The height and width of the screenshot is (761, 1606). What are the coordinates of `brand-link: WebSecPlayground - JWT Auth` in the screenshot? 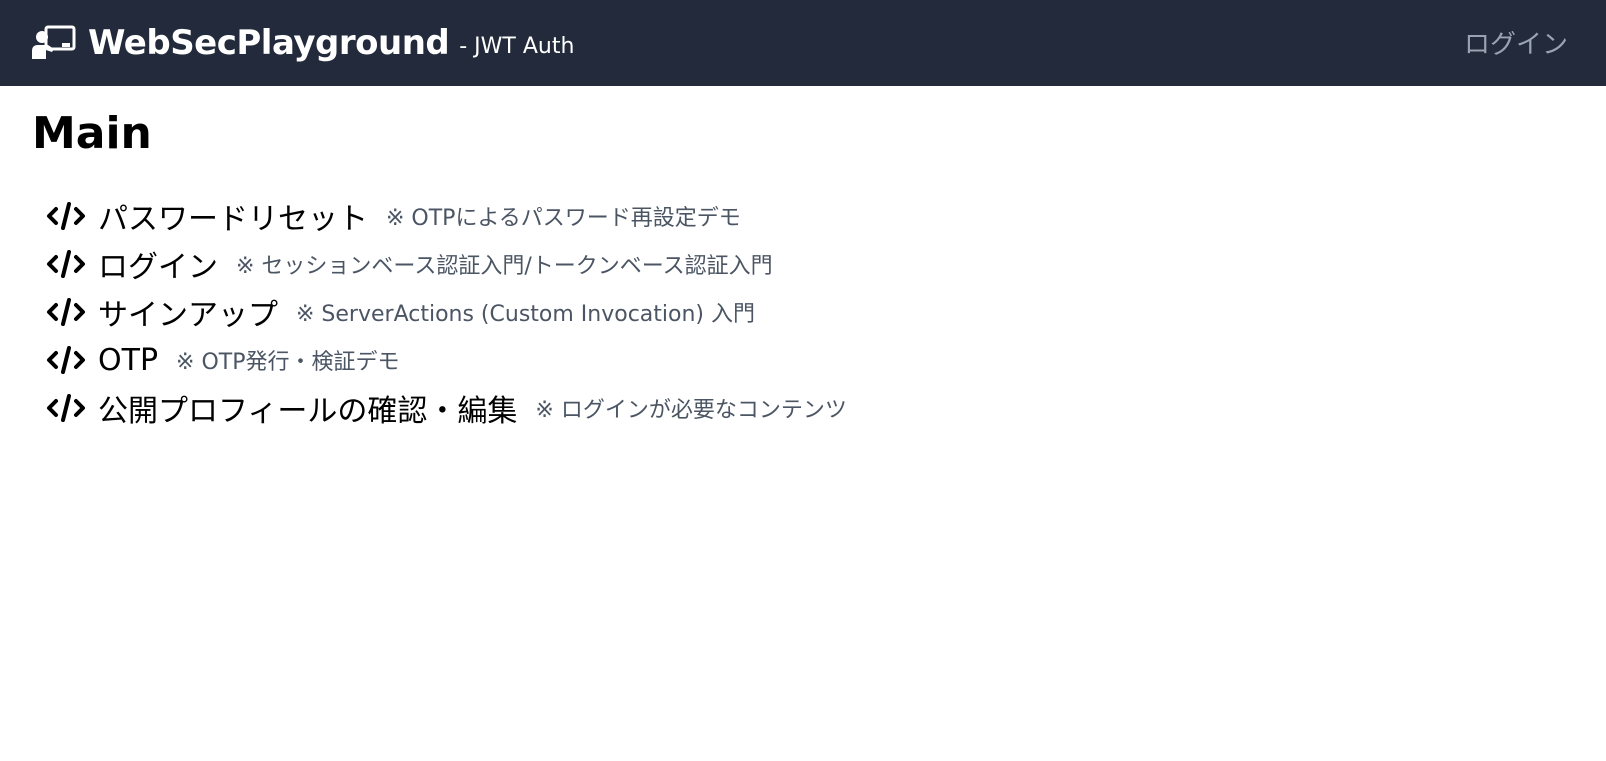 It's located at (303, 43).